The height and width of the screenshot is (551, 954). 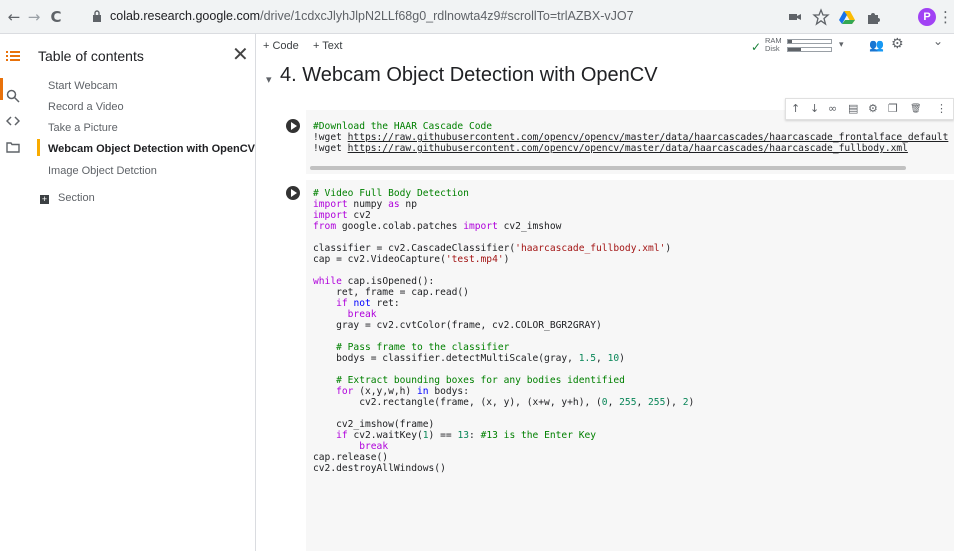 I want to click on toc-item-start-webcam: Start Webcam, so click(x=83, y=86).